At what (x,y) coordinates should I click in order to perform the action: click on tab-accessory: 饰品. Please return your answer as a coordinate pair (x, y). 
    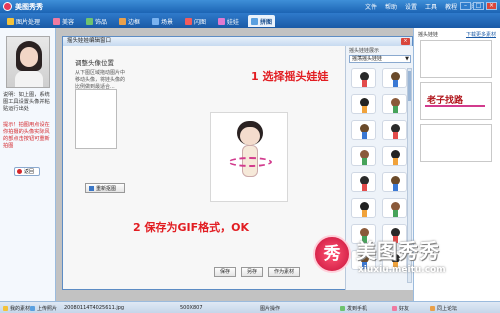
    Looking at the image, I should click on (96, 21).